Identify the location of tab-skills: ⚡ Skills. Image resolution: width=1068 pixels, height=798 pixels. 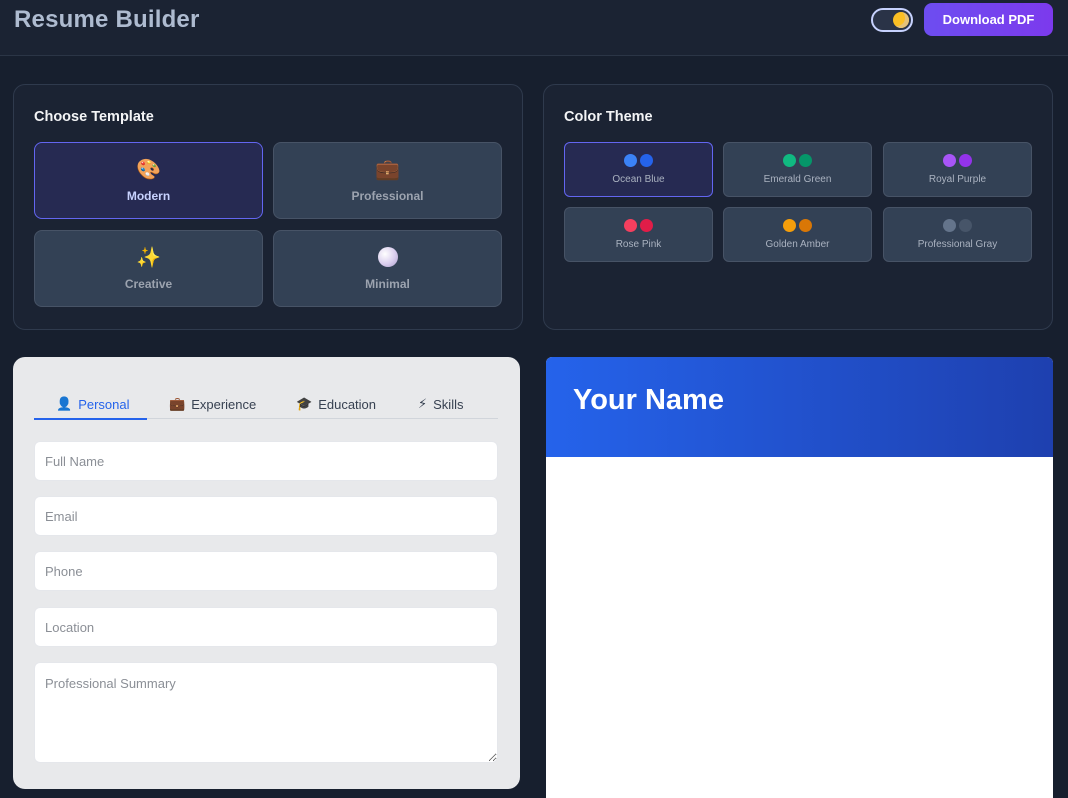
(440, 404).